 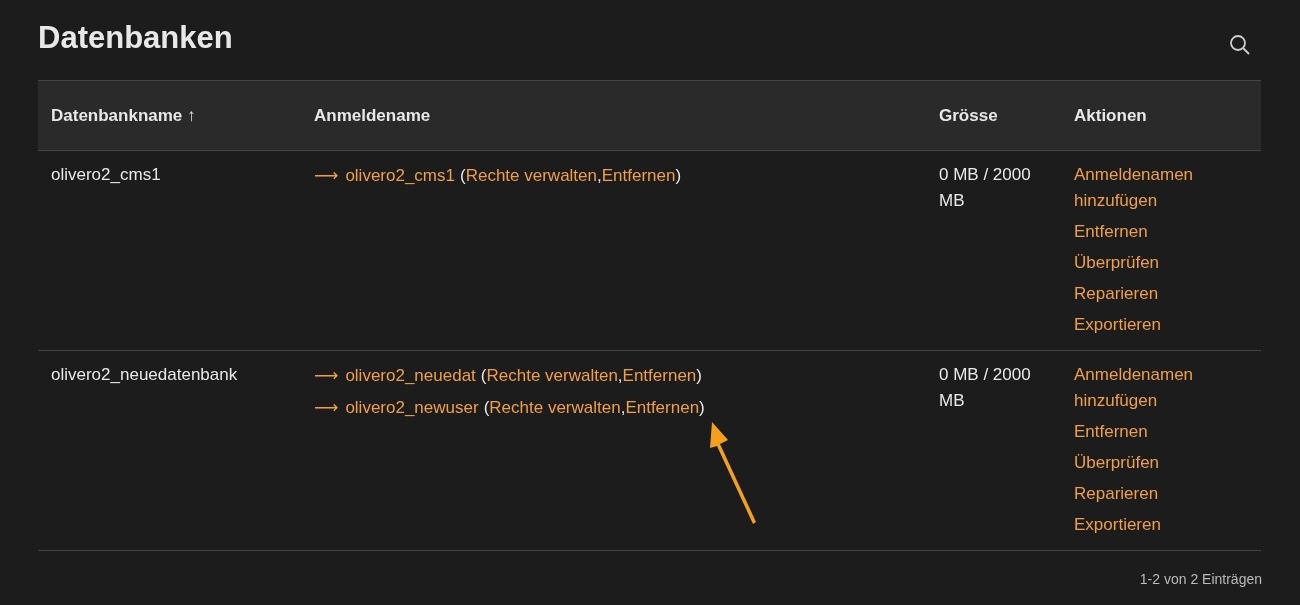 I want to click on column-header: Datenbankname ↑, so click(x=123, y=115).